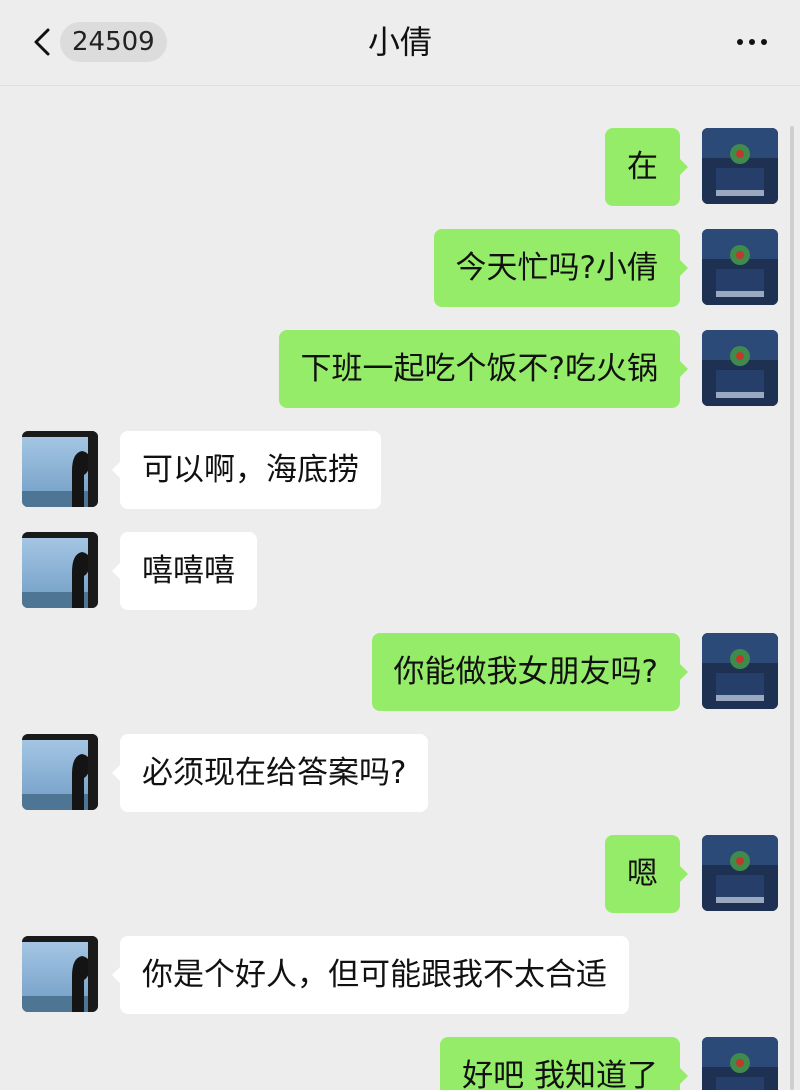  I want to click on message-bubble: 在, so click(646, 167).